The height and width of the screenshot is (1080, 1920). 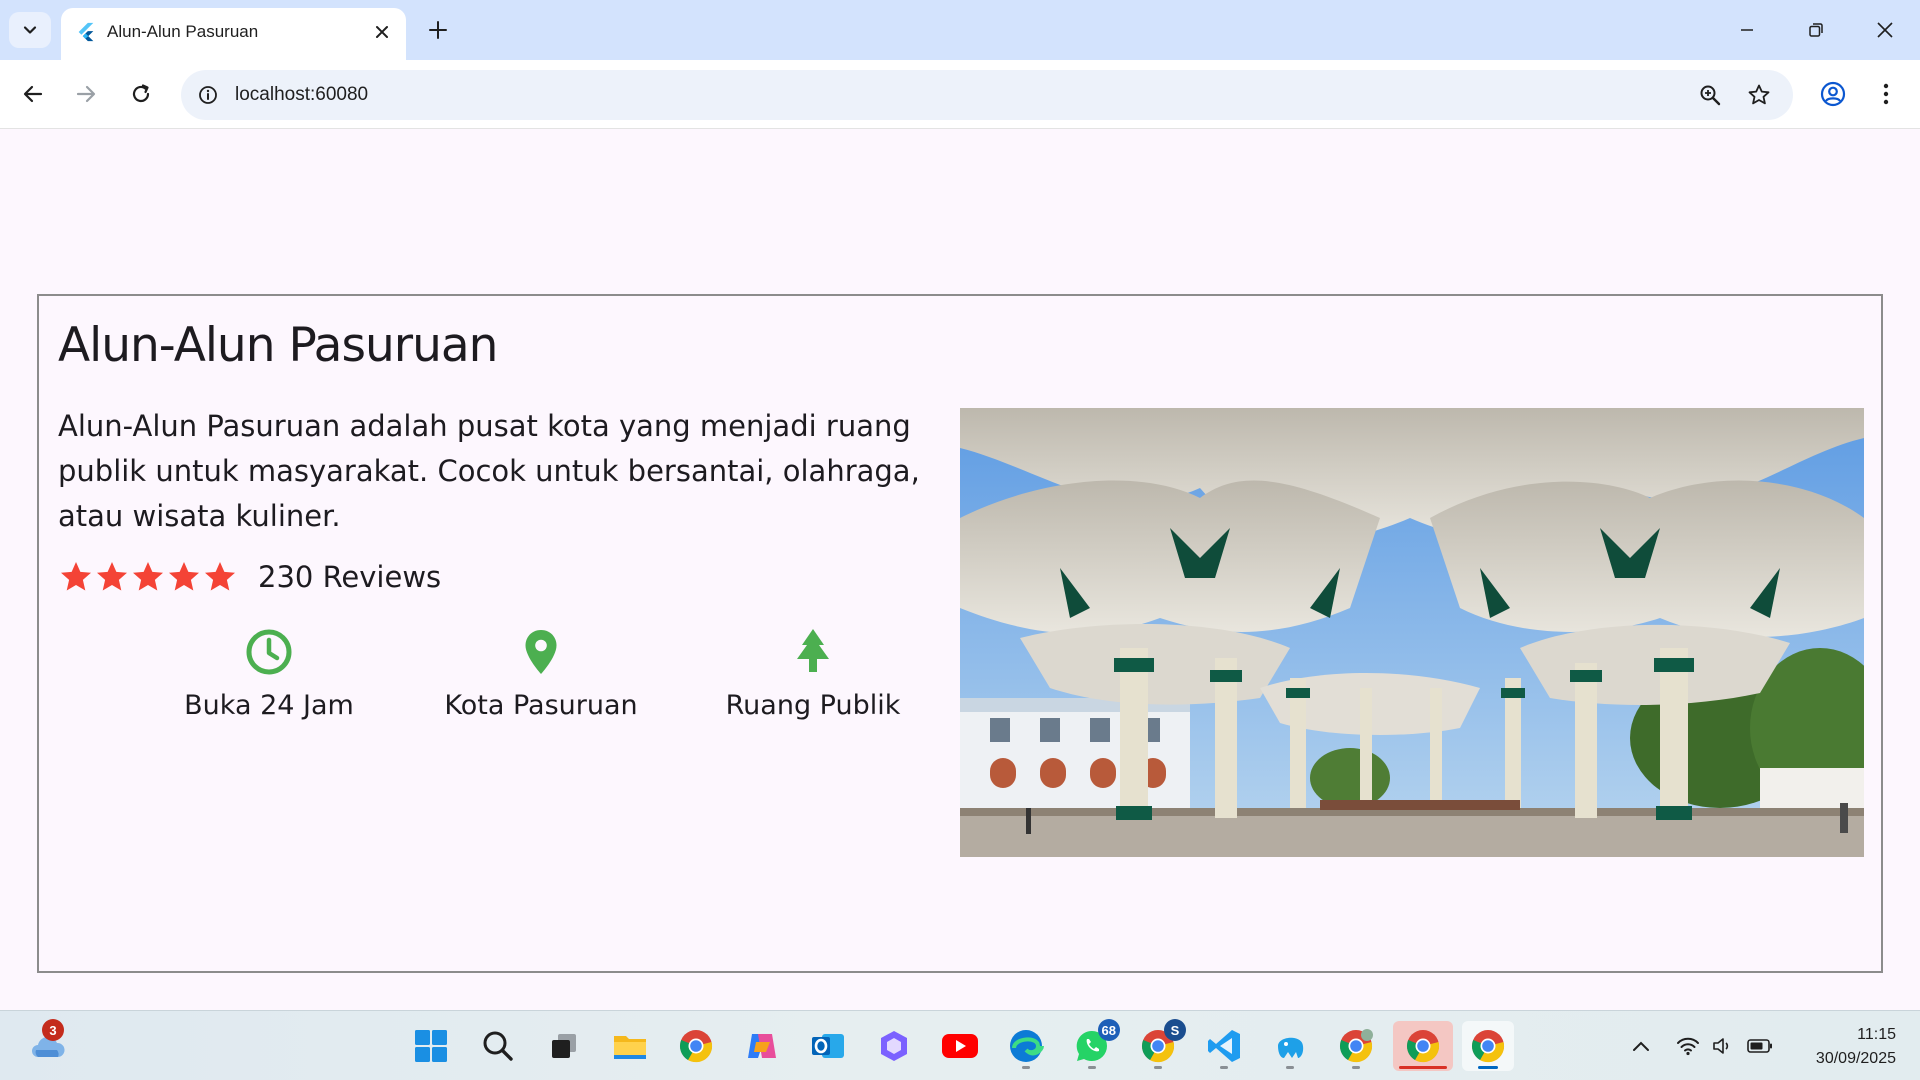 I want to click on task-view-icon, so click(x=564, y=1046).